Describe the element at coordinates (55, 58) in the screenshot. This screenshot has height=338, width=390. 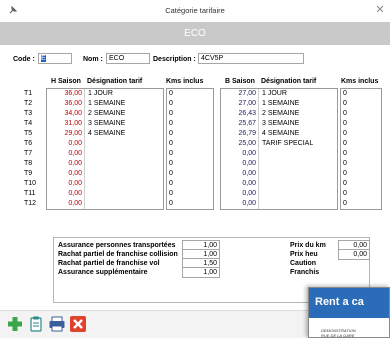
I see `code-field: E` at that location.